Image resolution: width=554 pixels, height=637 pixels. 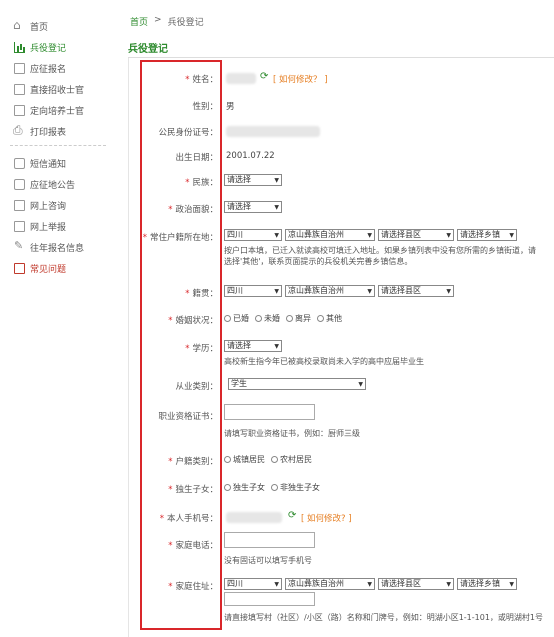 What do you see at coordinates (324, 361) in the screenshot?
I see `education-hint: 高校新生指今年已被高校录取尚未入学的高中应届毕业生` at bounding box center [324, 361].